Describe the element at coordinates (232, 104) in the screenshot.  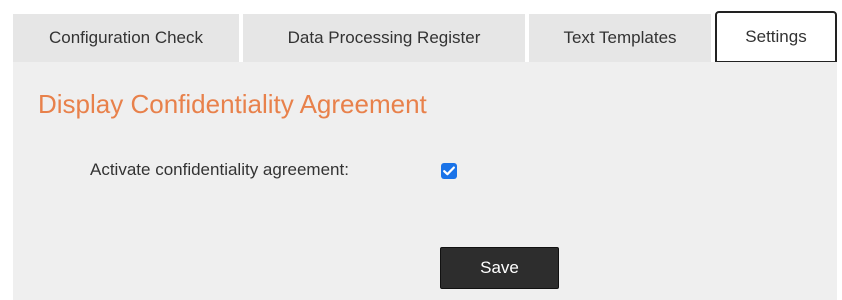
I see `section-title: Display Confidentiality Agreement` at that location.